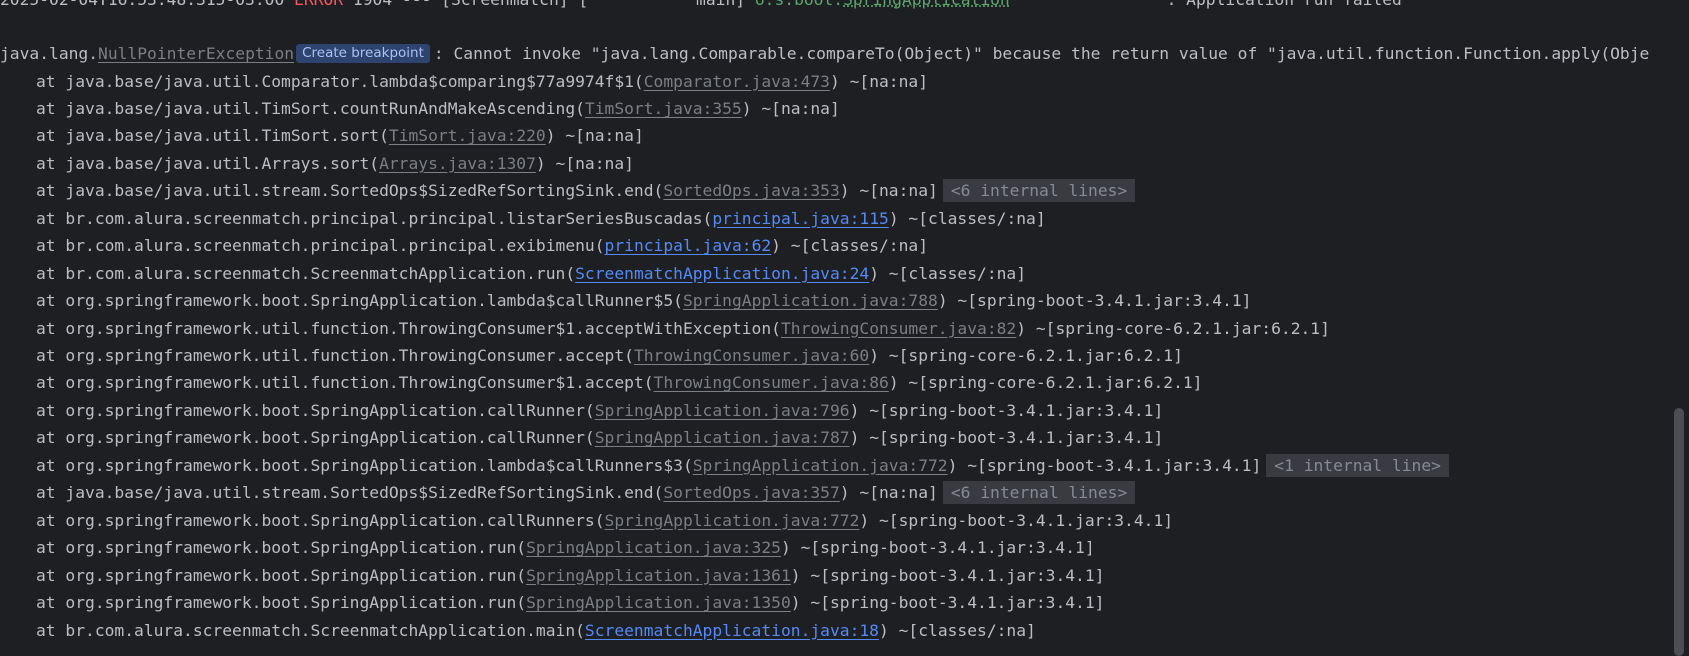 The image size is (1689, 656). What do you see at coordinates (658, 602) in the screenshot?
I see `frame-source-link: SpringApplication.java:1350` at bounding box center [658, 602].